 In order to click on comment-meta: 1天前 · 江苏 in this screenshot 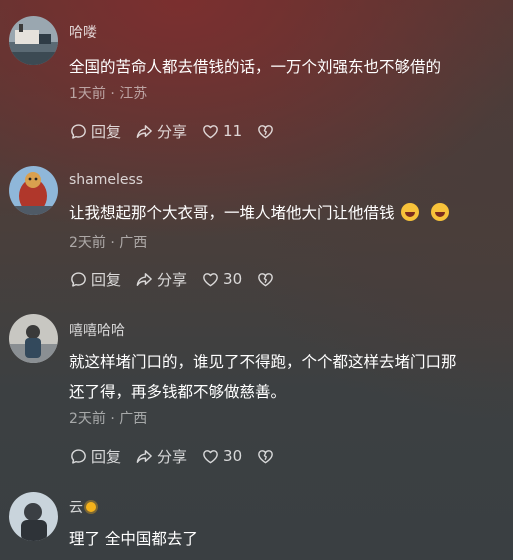, I will do `click(108, 94)`.